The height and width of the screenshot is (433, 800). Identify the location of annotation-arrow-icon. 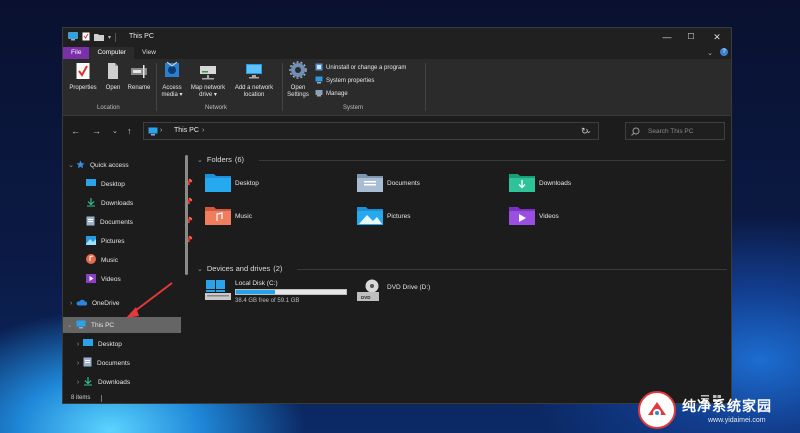
(149, 300).